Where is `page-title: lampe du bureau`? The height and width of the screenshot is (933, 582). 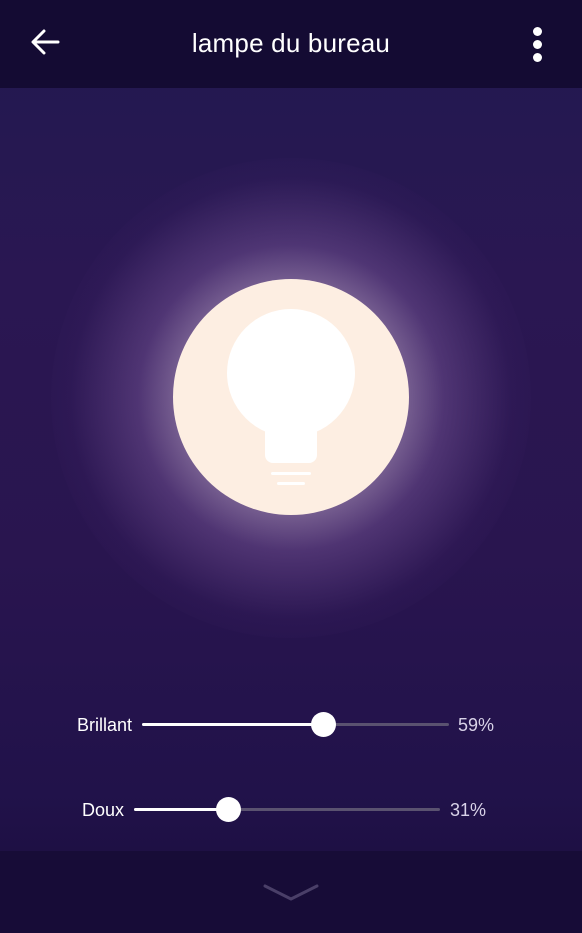 page-title: lampe du bureau is located at coordinates (291, 43).